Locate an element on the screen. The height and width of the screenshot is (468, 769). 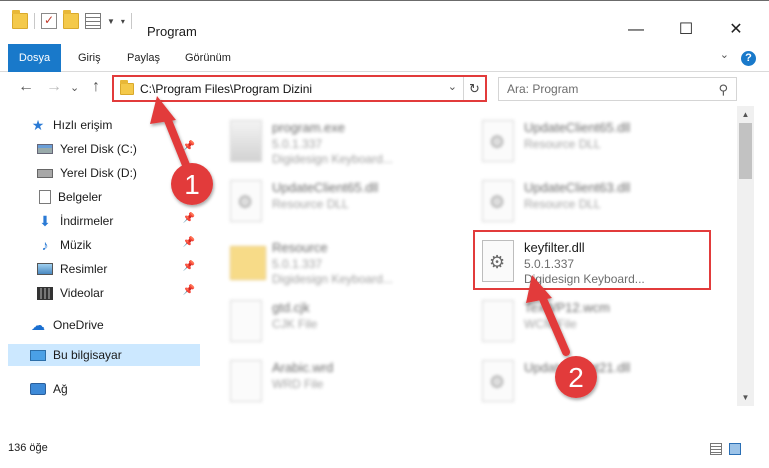
search-box: ⚲ is located at coordinates (617, 89).